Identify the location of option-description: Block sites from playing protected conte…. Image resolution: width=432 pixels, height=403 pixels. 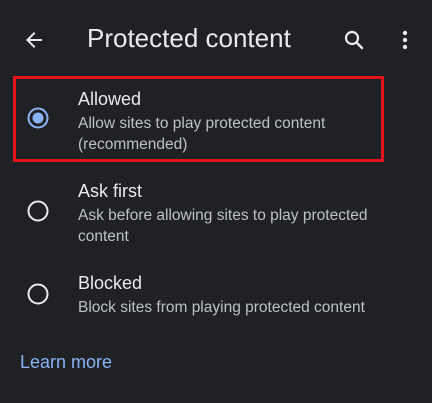
(221, 307).